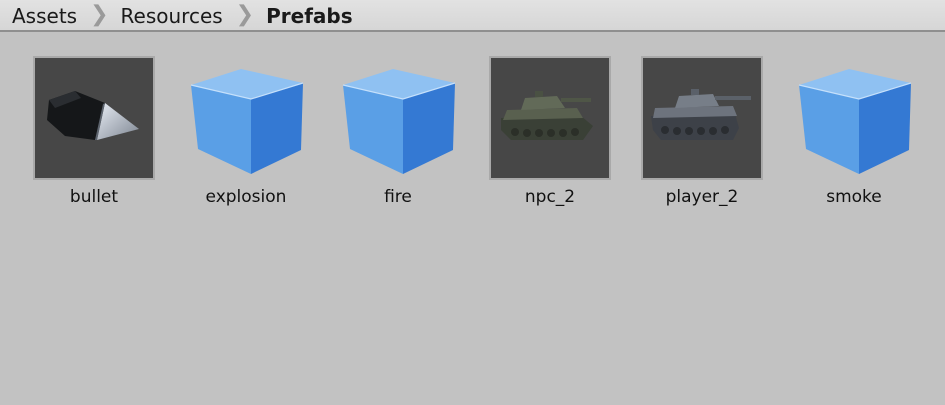 This screenshot has height=405, width=945. I want to click on asset-label: explosion, so click(246, 197).